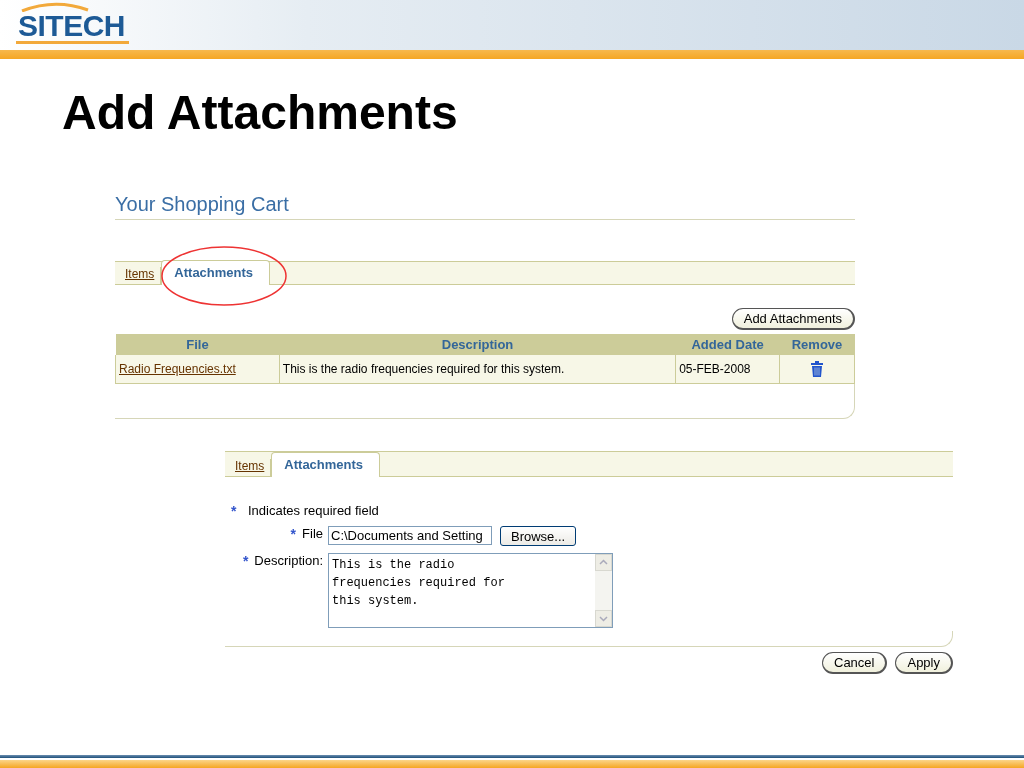  What do you see at coordinates (477, 344) in the screenshot?
I see `column-header: Description` at bounding box center [477, 344].